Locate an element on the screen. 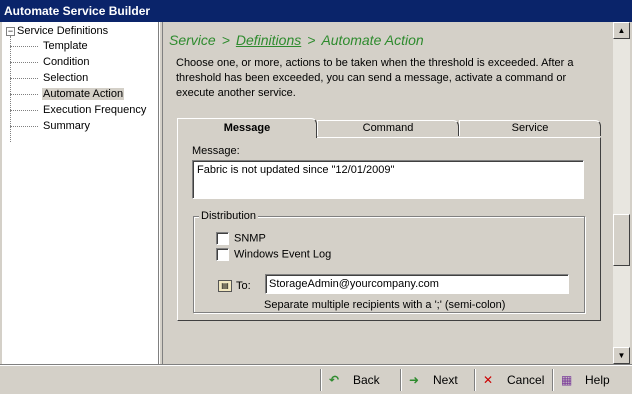 This screenshot has height=394, width=632. breadcrumb-service: Service is located at coordinates (192, 40).